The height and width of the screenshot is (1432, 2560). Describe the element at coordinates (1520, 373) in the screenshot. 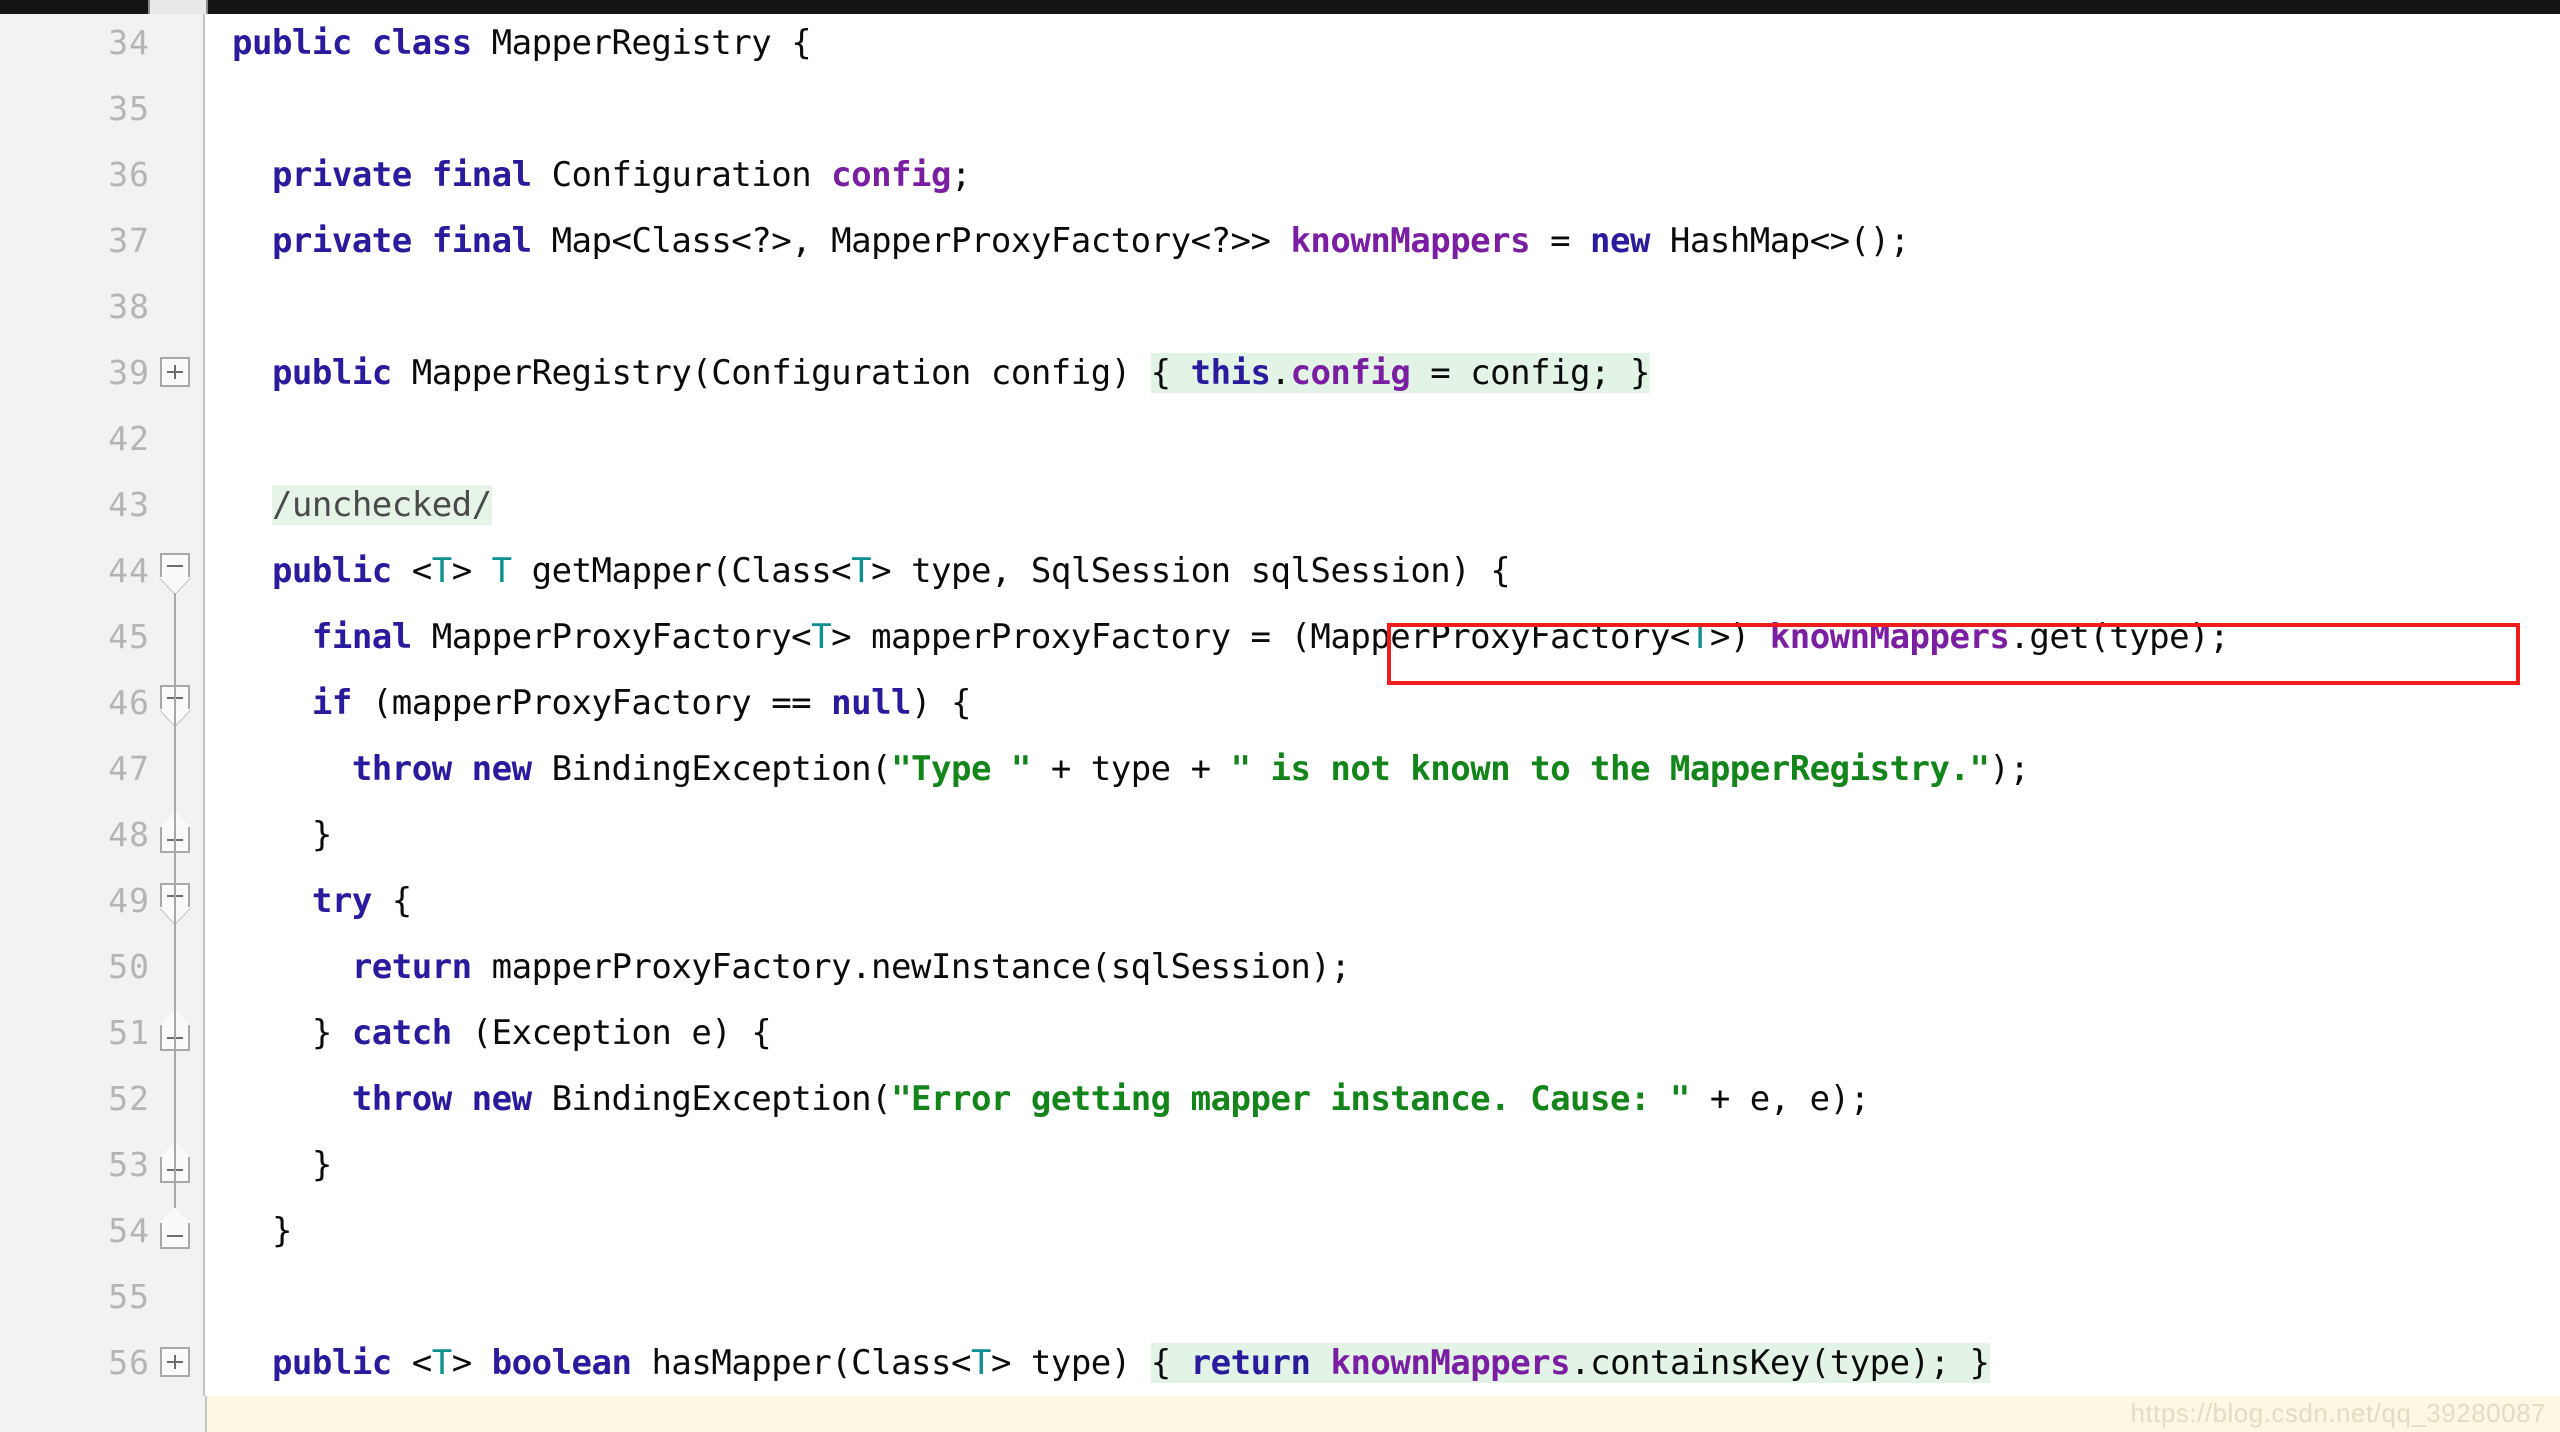

I see `code-token: = config;` at that location.